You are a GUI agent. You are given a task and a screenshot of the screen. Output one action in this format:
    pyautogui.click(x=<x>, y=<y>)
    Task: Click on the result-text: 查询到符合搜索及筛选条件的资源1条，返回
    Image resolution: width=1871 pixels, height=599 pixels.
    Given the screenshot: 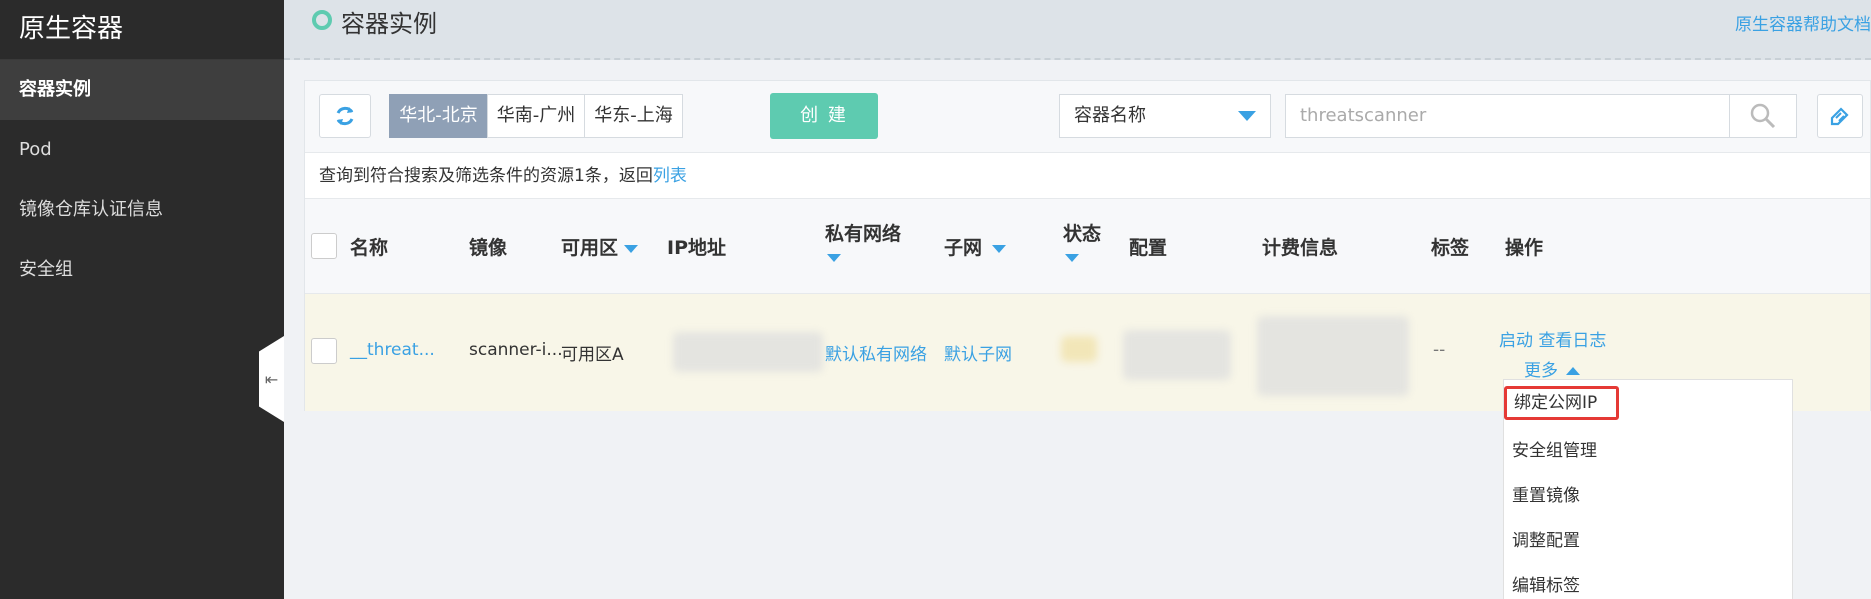 What is the action you would take?
    pyautogui.click(x=486, y=176)
    